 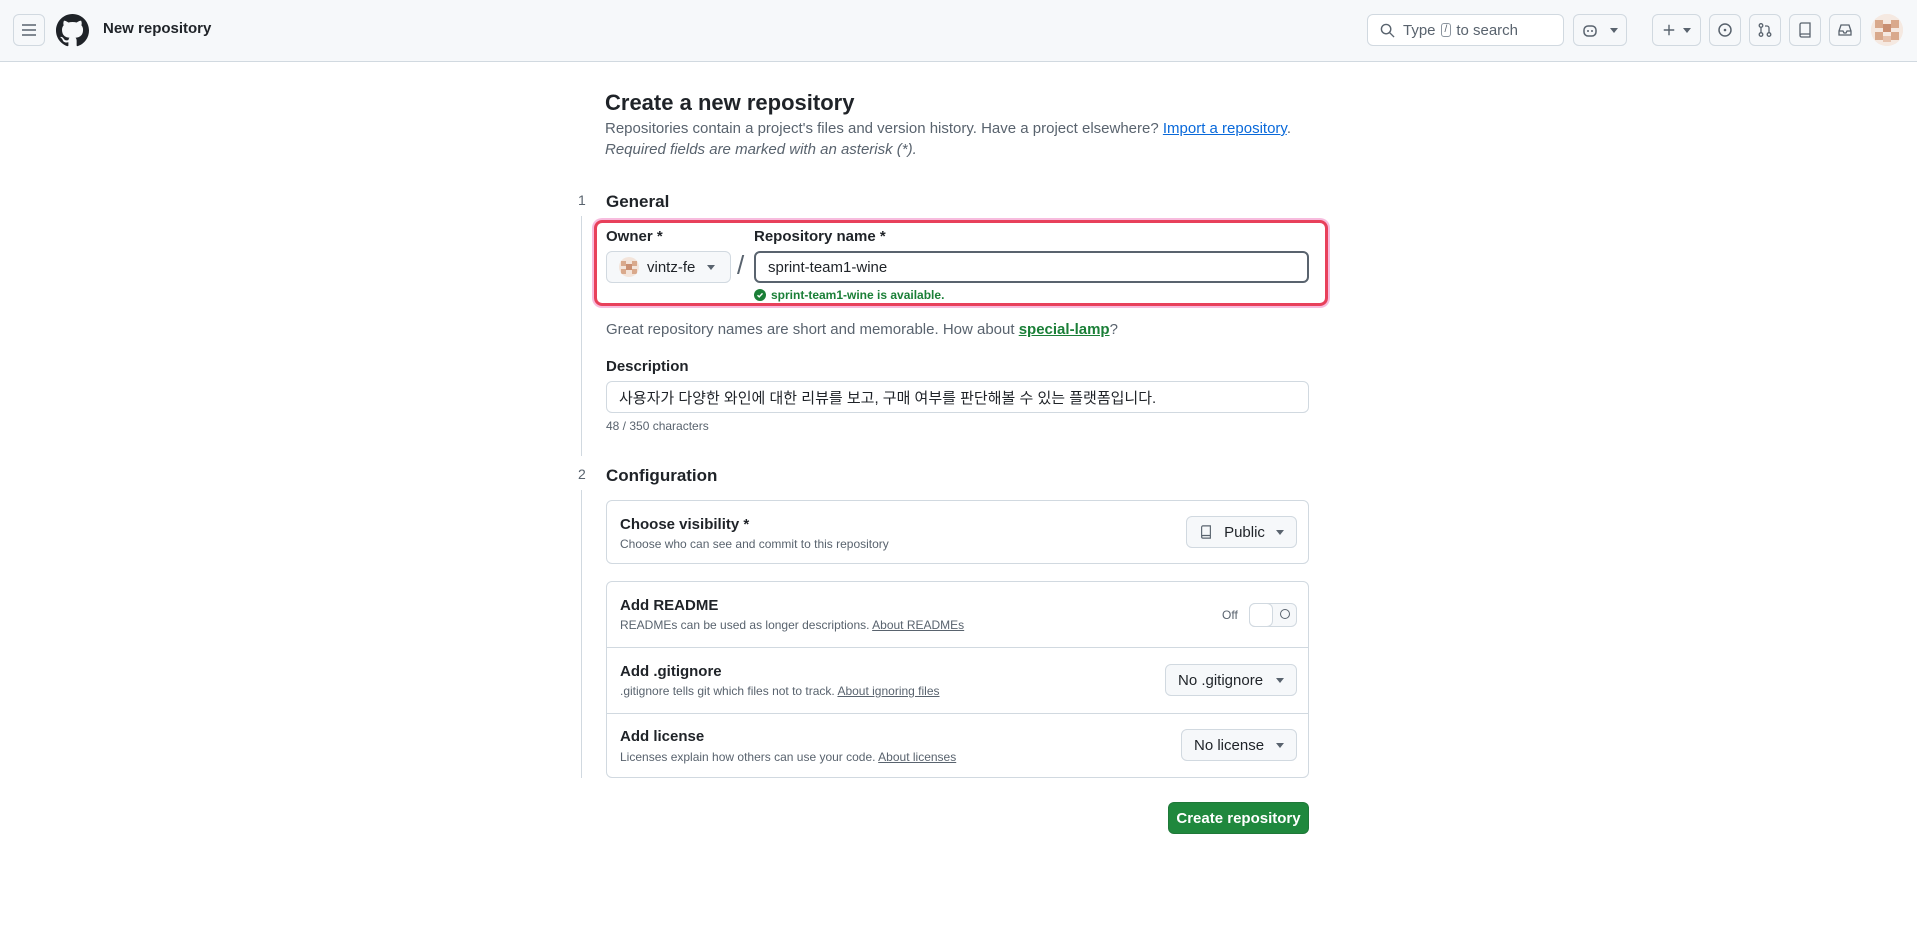 I want to click on license-select: No license, so click(x=1239, y=745).